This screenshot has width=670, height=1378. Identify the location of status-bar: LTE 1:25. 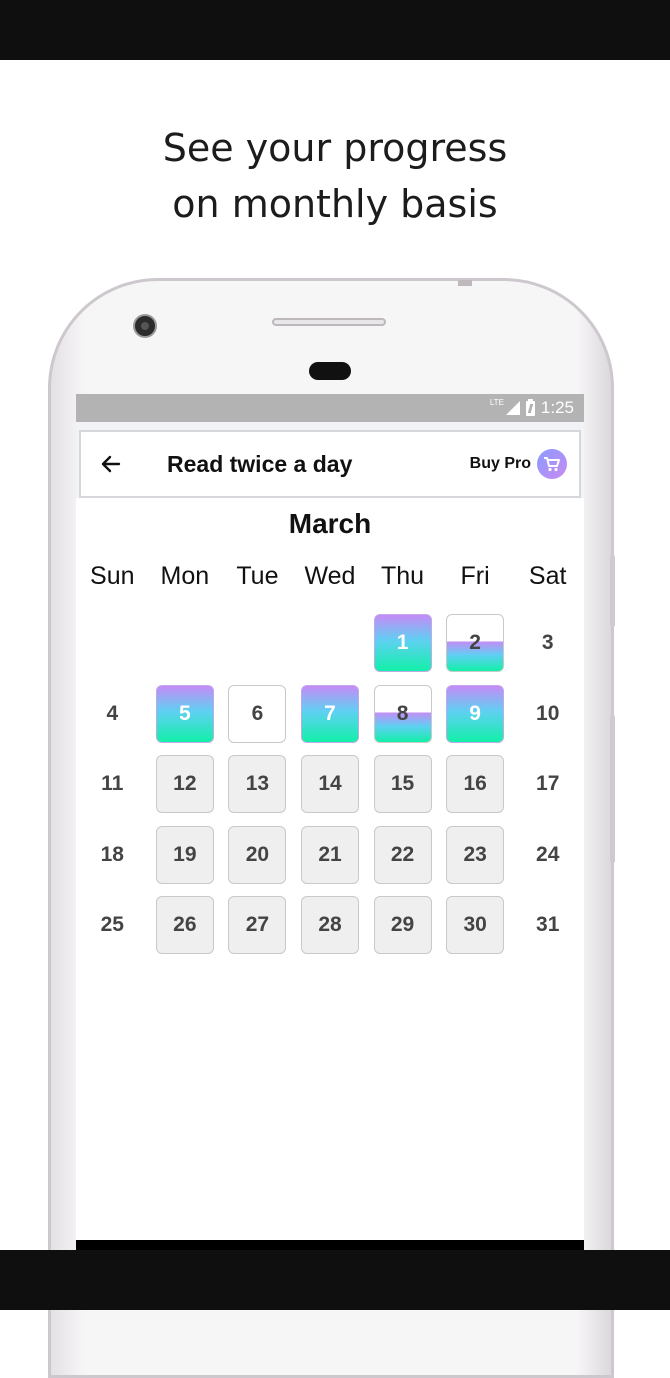
(330, 408).